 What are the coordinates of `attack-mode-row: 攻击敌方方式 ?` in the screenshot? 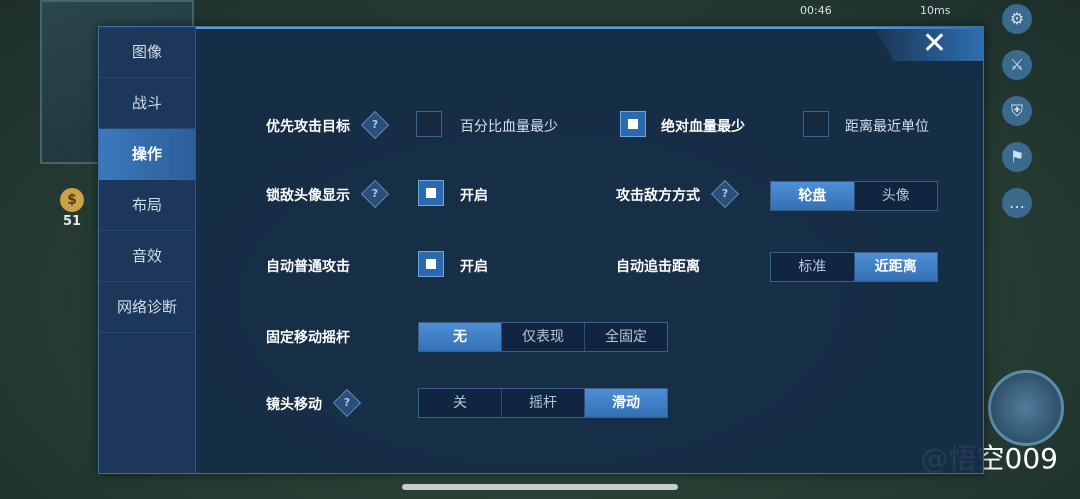 It's located at (678, 194).